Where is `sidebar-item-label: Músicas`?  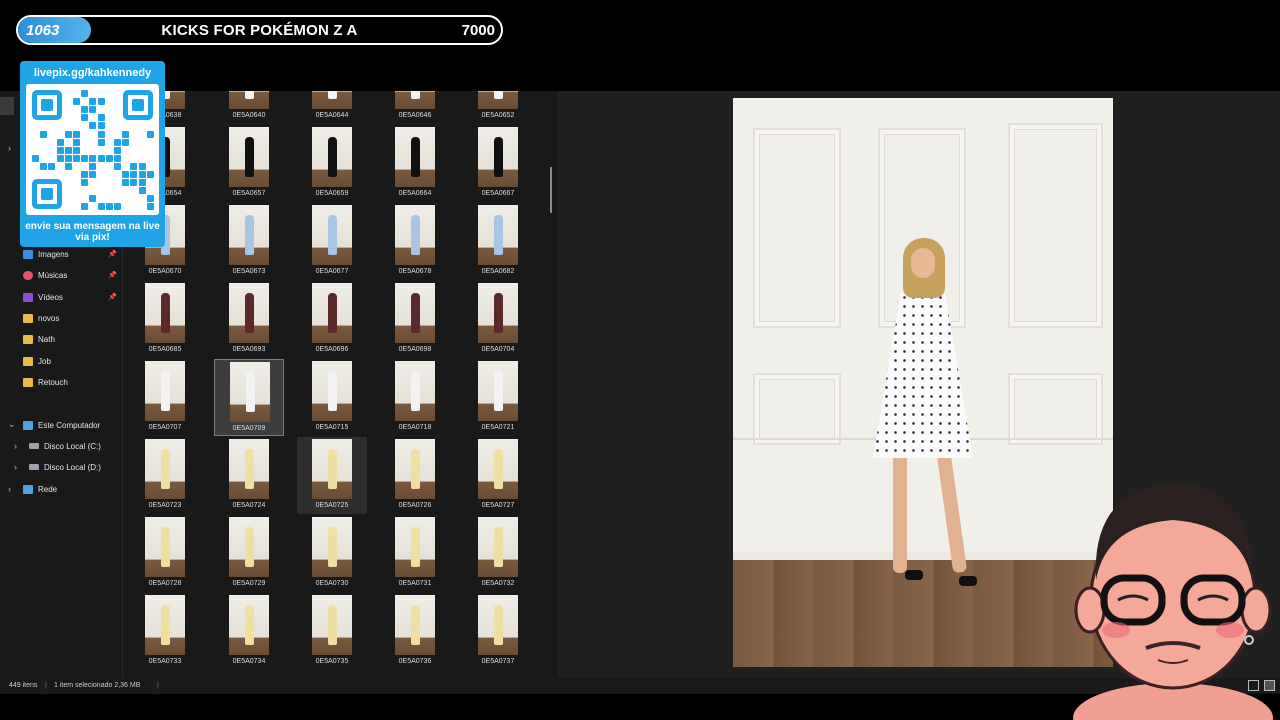 sidebar-item-label: Músicas is located at coordinates (53, 275).